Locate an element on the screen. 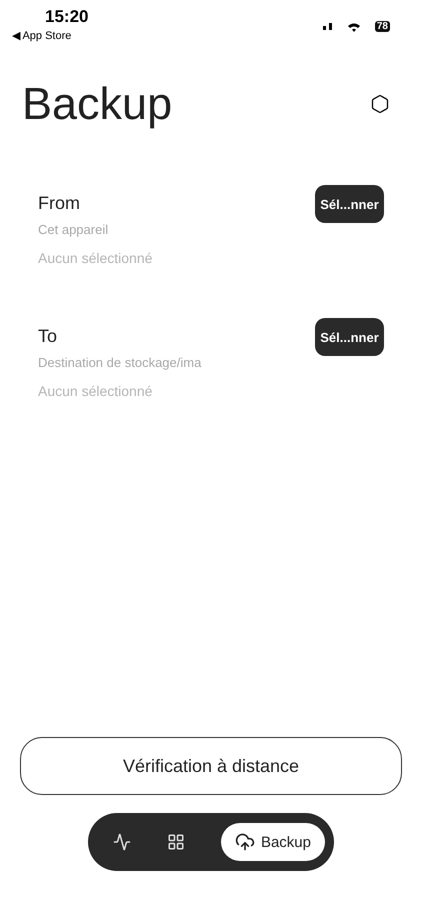 The image size is (422, 913). status-time: 15:20 is located at coordinates (66, 17).